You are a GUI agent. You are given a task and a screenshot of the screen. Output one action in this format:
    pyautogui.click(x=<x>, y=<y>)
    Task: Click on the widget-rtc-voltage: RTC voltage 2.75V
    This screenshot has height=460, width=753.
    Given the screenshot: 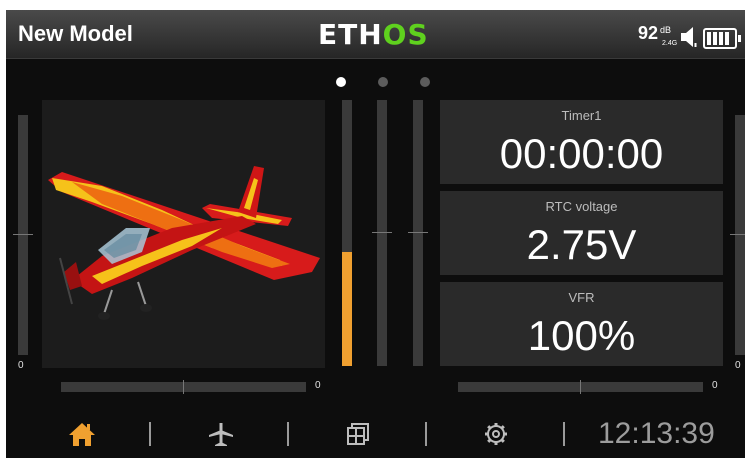 What is the action you would take?
    pyautogui.click(x=581, y=233)
    